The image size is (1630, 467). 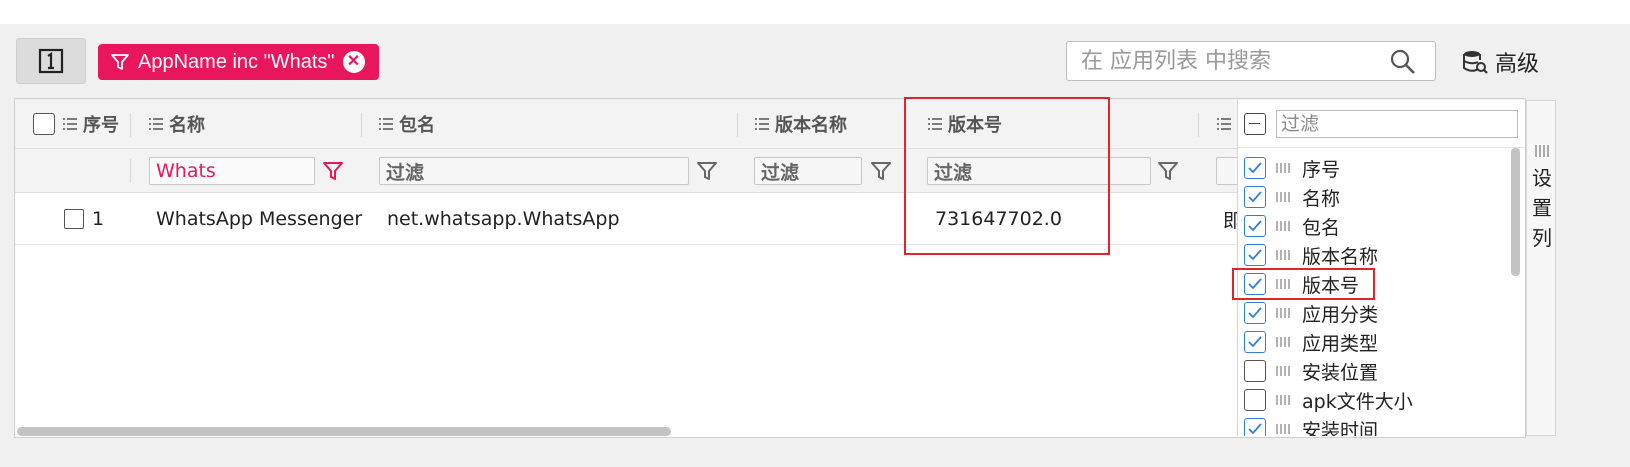 What do you see at coordinates (177, 124) in the screenshot?
I see `column-header-name: 名称` at bounding box center [177, 124].